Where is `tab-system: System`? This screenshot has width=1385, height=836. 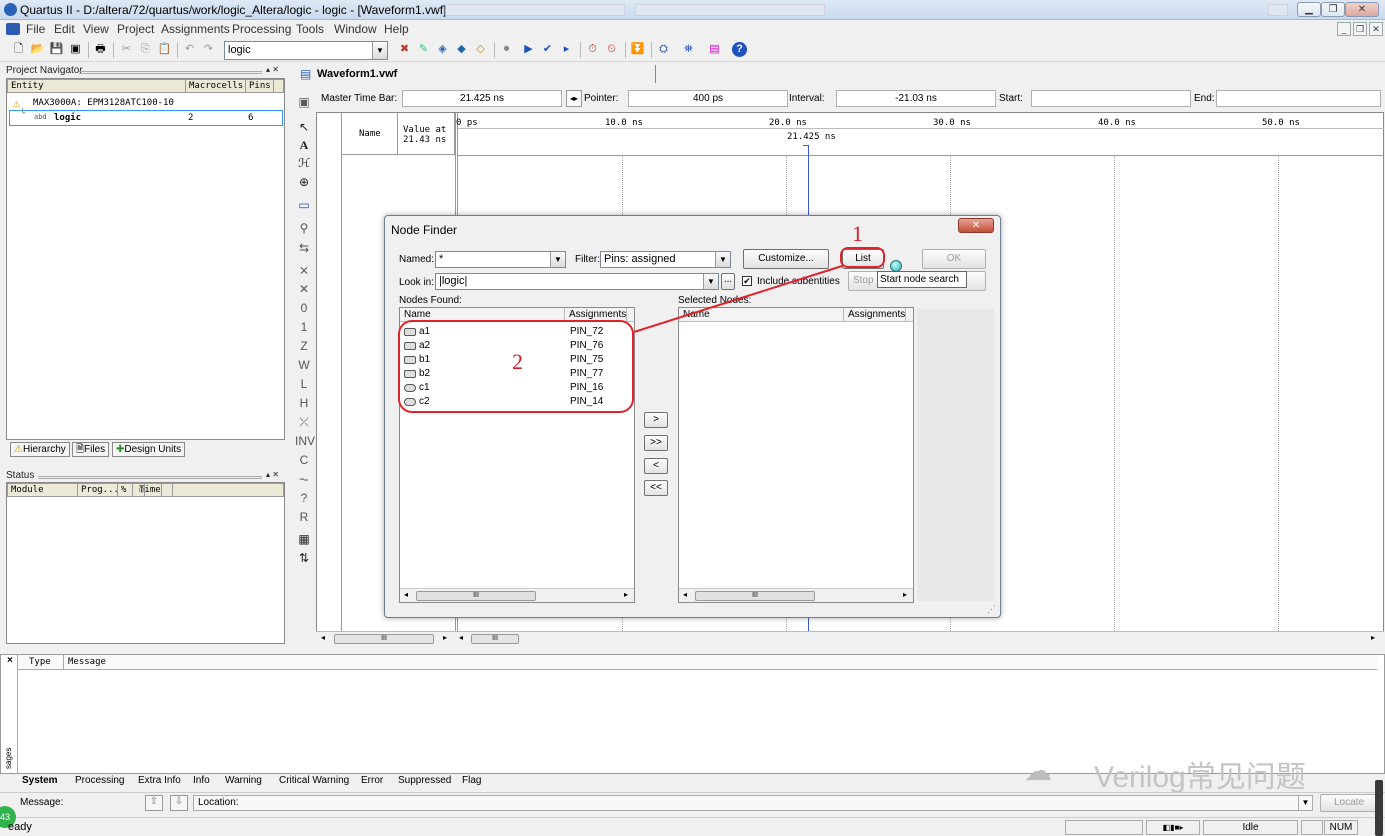
tab-system: System is located at coordinates (40, 780).